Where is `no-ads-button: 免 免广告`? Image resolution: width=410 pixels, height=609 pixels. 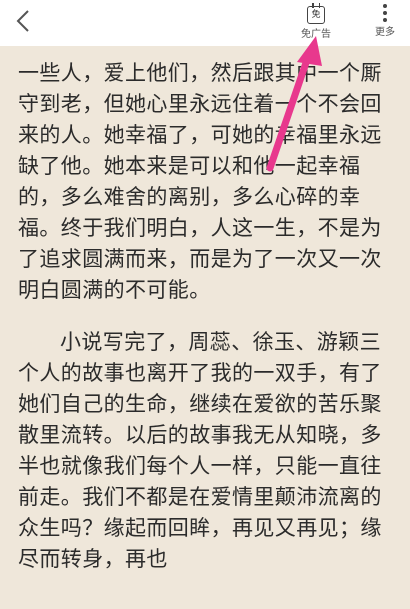
no-ads-button: 免 免广告 is located at coordinates (316, 23).